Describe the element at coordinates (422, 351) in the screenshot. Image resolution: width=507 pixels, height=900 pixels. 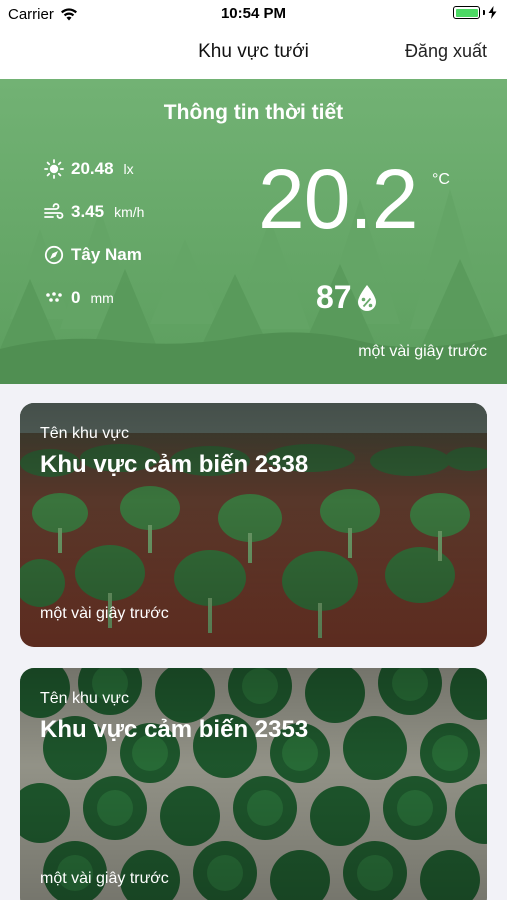
I see `weather-updated-time: một vài giây trước` at that location.